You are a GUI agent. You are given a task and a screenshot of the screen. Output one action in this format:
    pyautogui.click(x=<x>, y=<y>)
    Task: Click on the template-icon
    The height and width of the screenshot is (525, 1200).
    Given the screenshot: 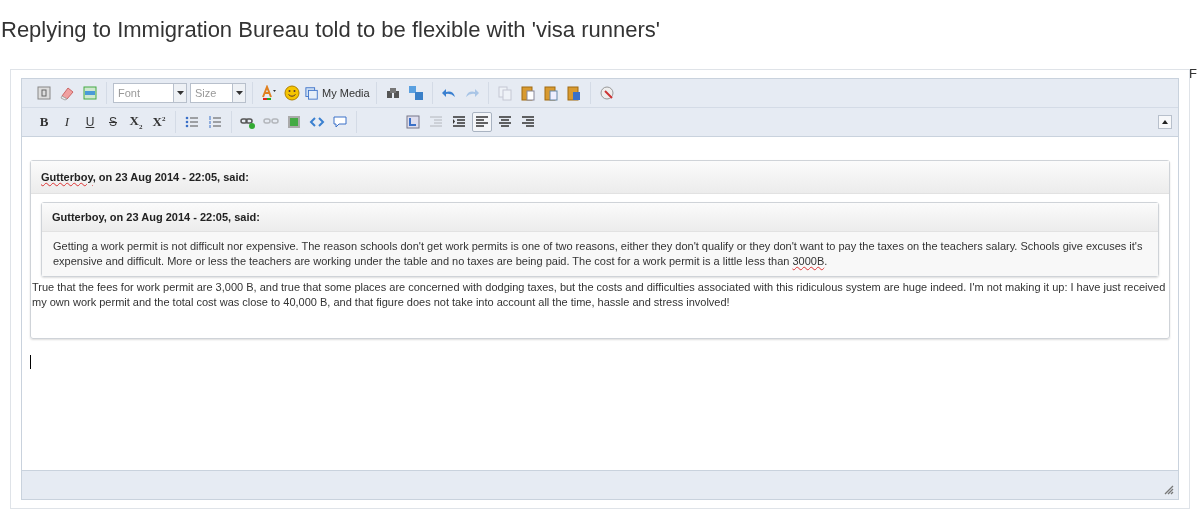 What is the action you would take?
    pyautogui.click(x=90, y=93)
    